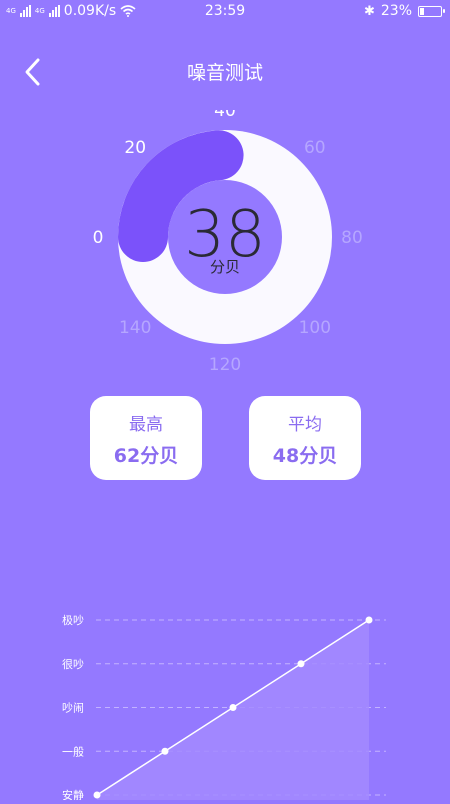  I want to click on gauge-tick-label: 20, so click(135, 148).